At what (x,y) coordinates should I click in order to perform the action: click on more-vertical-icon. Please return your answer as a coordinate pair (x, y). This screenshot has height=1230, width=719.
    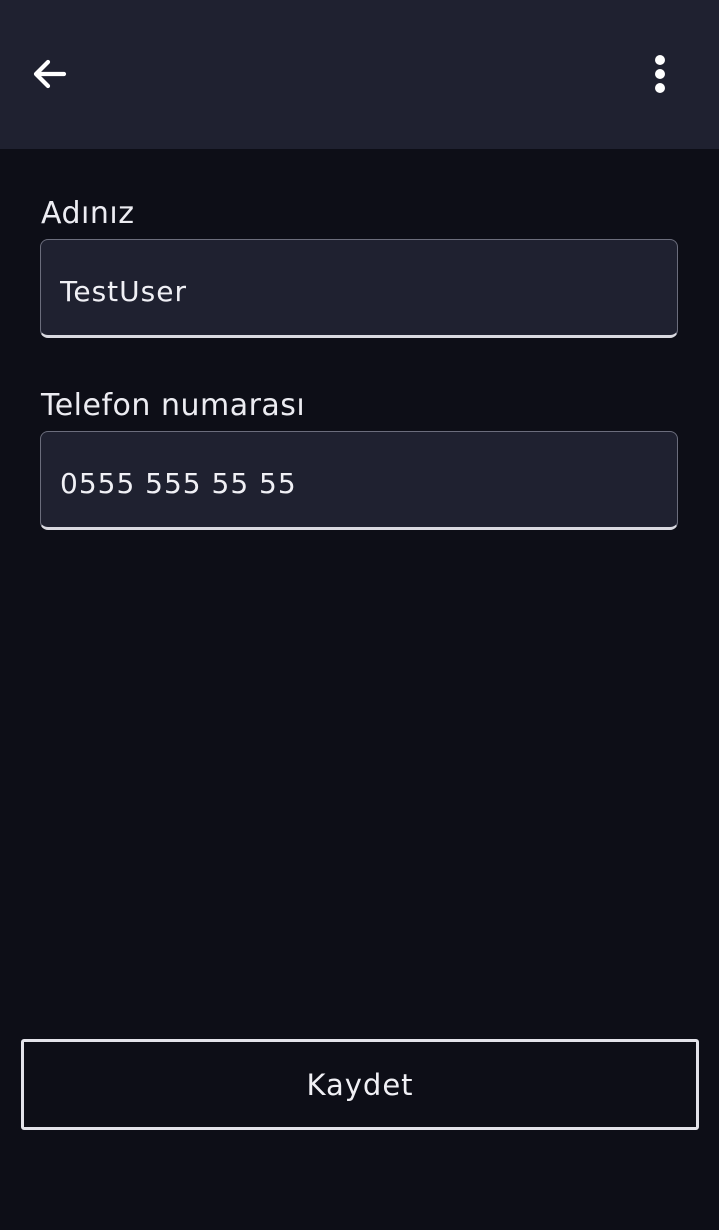
    Looking at the image, I should click on (660, 74).